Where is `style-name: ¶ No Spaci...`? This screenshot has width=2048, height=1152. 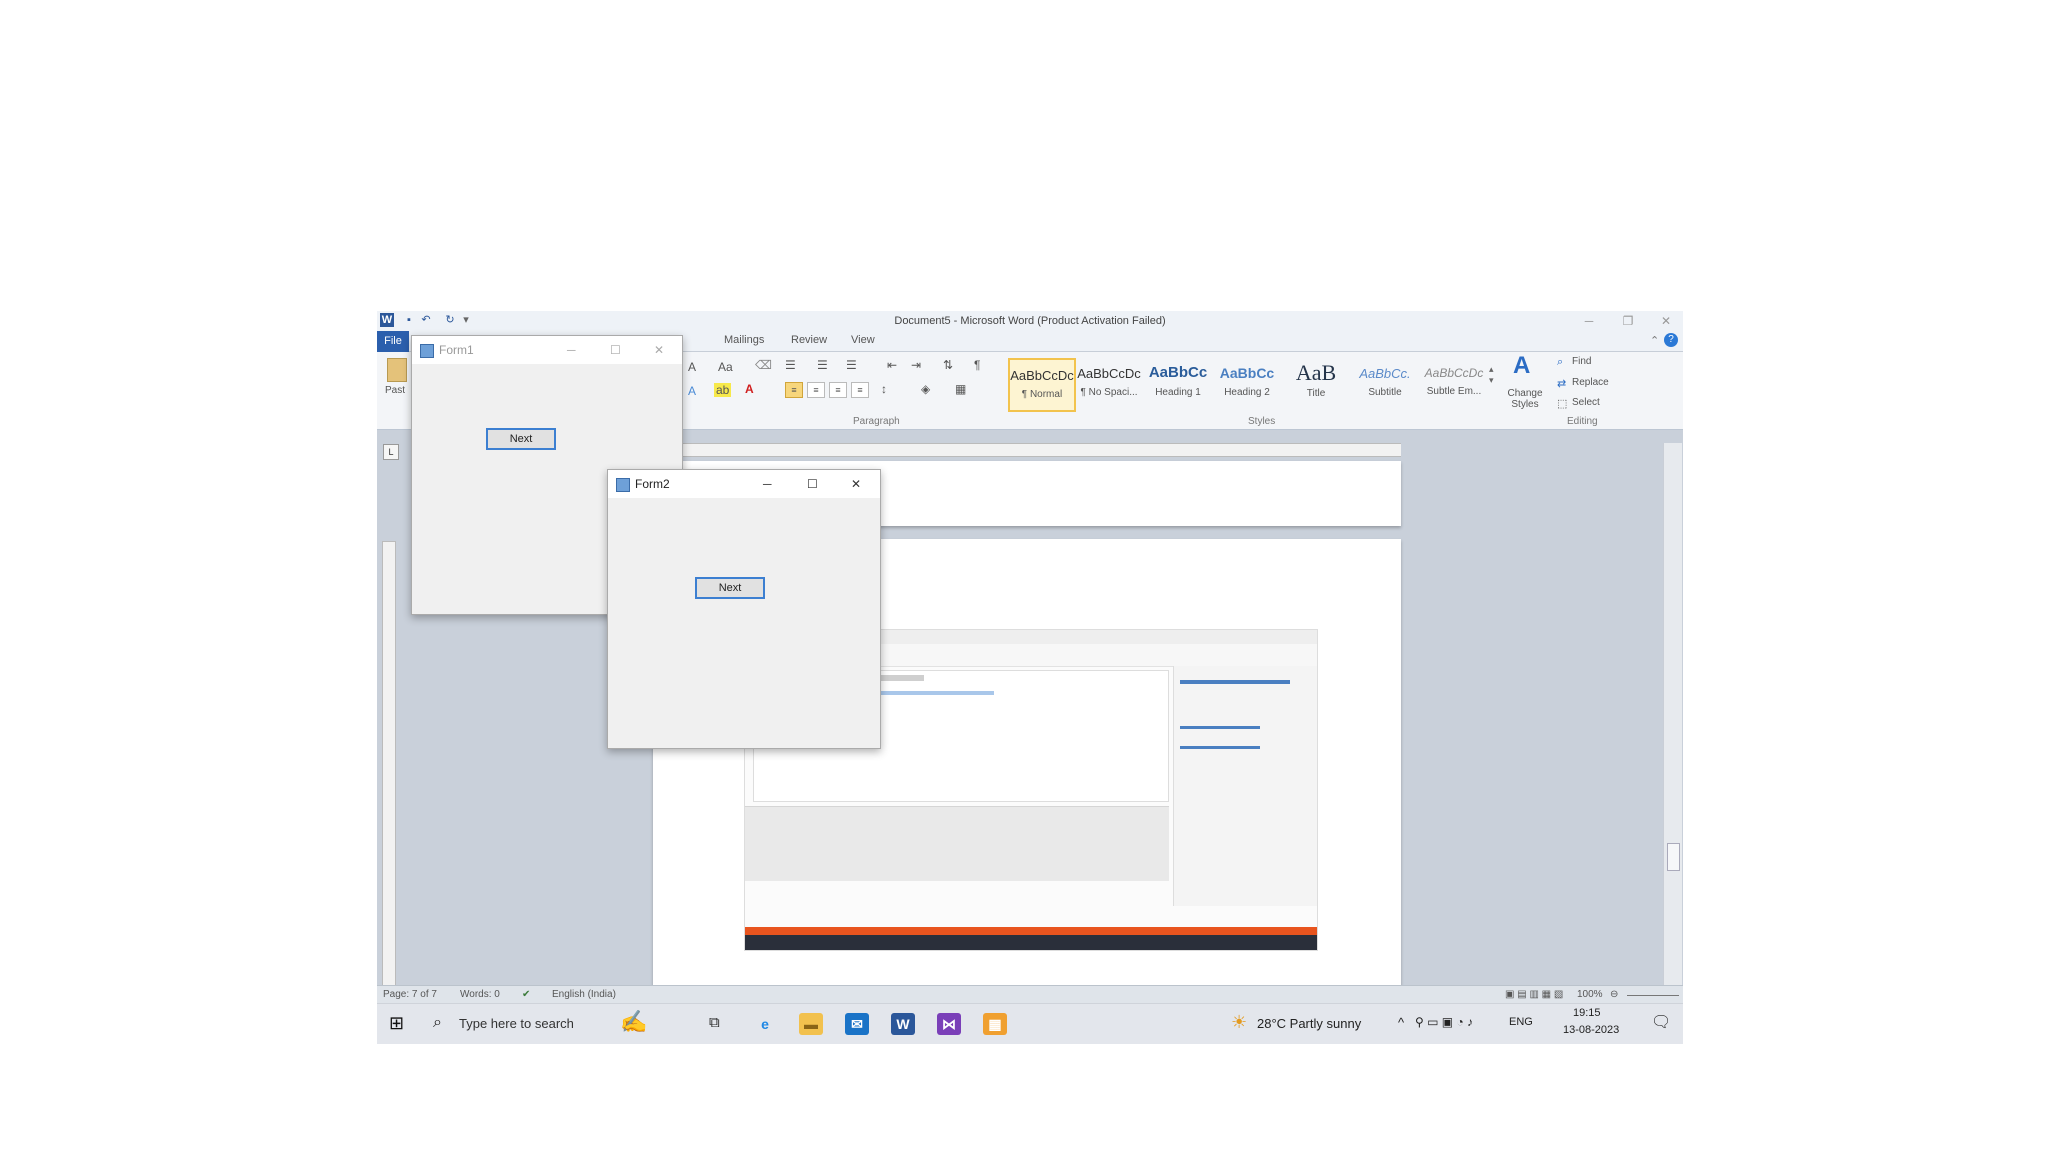
style-name: ¶ No Spaci... is located at coordinates (1109, 392).